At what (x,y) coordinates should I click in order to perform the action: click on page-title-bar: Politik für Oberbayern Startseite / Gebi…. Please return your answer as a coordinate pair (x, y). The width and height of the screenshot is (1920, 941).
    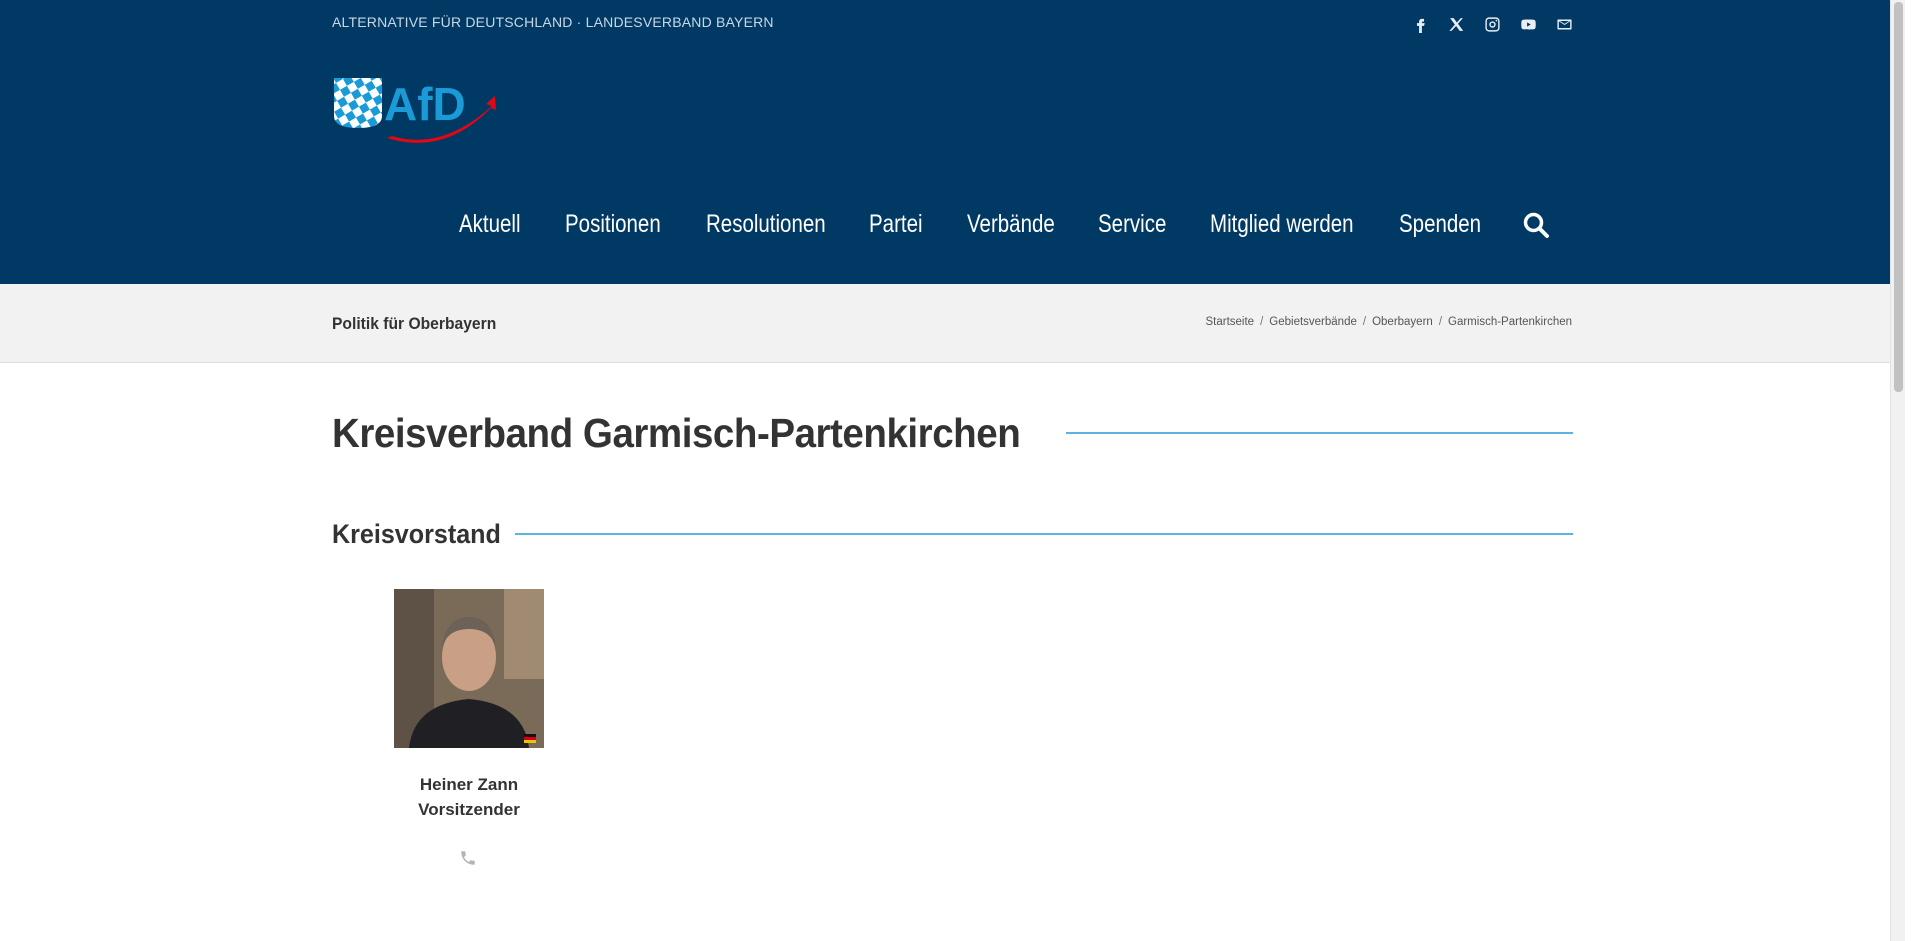
    Looking at the image, I should click on (952, 323).